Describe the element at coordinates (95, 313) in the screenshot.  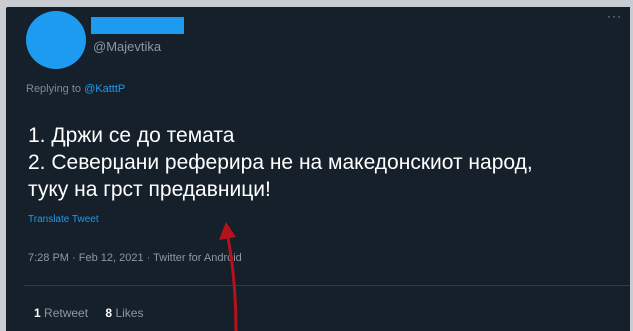
I see `tweet-stats: 1 Retweet 8 Likes` at that location.